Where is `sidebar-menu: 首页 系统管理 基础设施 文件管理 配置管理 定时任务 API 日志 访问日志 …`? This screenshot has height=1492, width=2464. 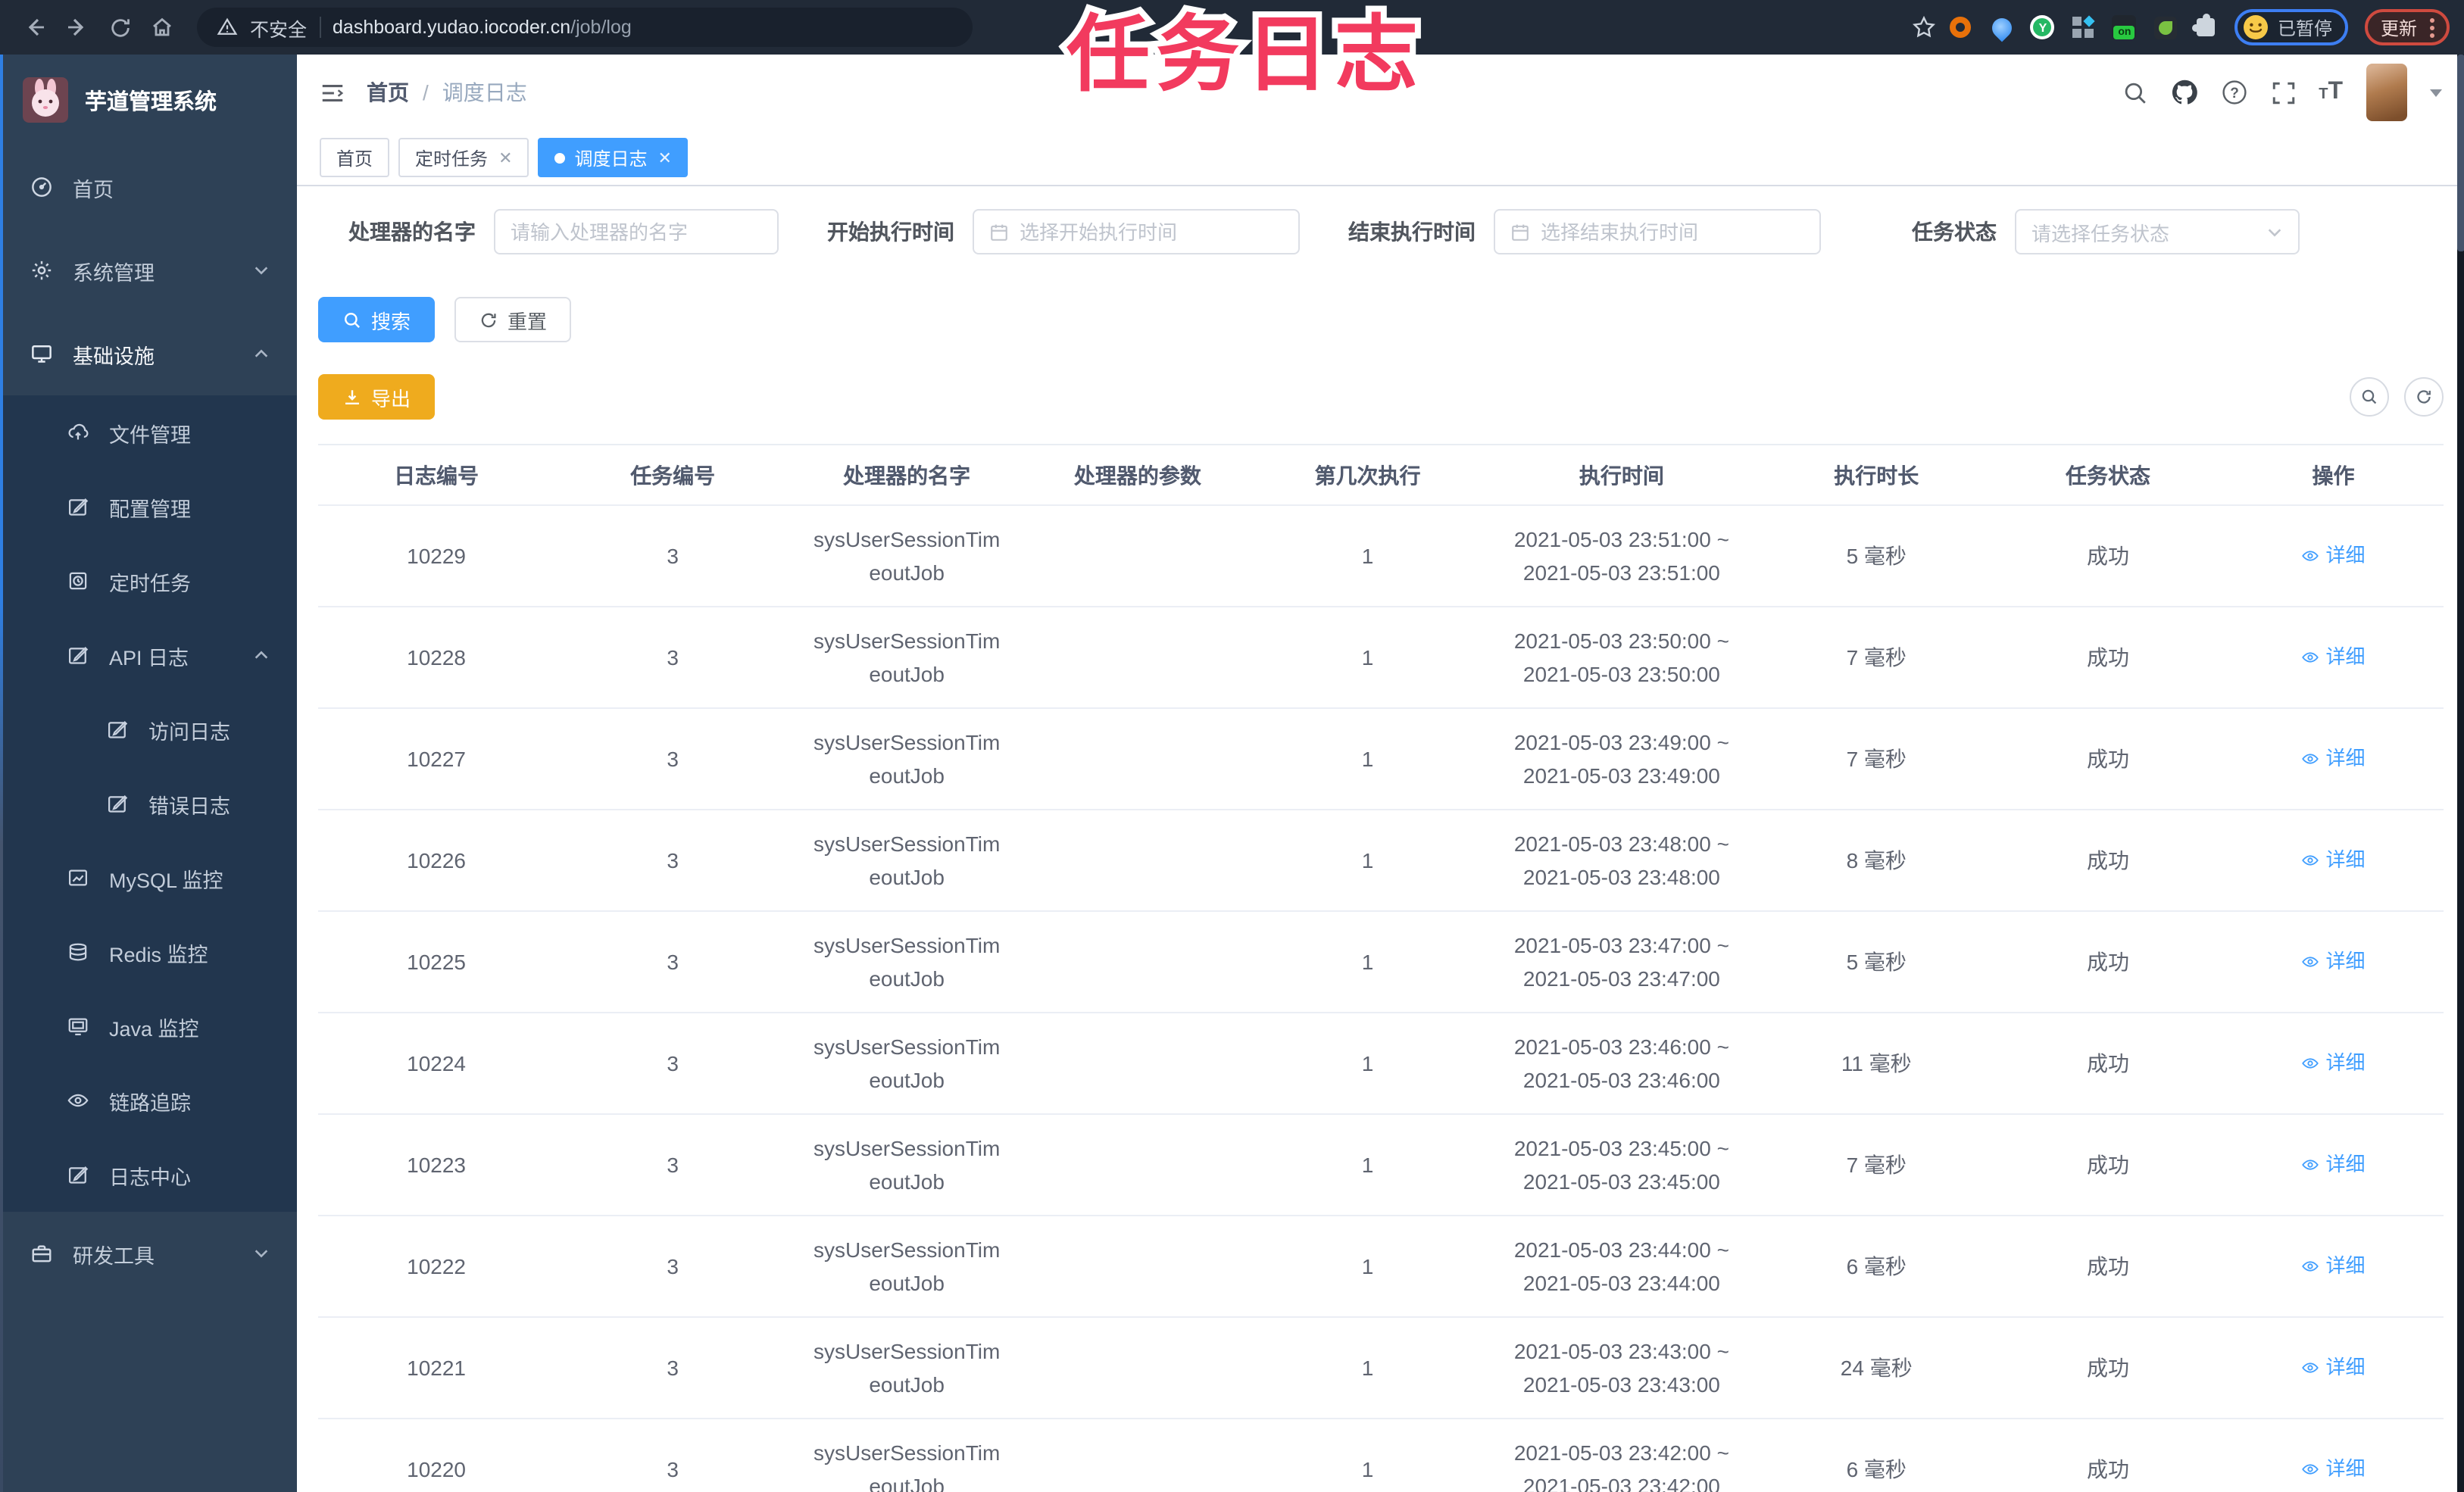 sidebar-menu: 首页 系统管理 基础设施 文件管理 配置管理 定时任务 API 日志 访问日志 … is located at coordinates (148, 720).